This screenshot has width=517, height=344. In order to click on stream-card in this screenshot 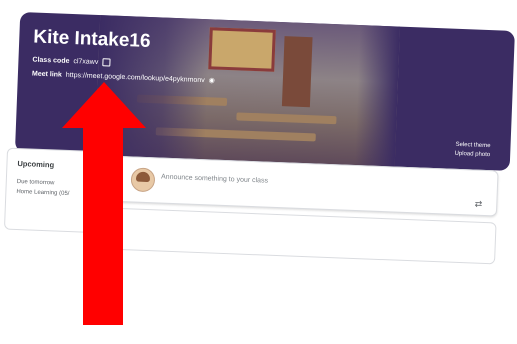, I will do `click(306, 236)`.